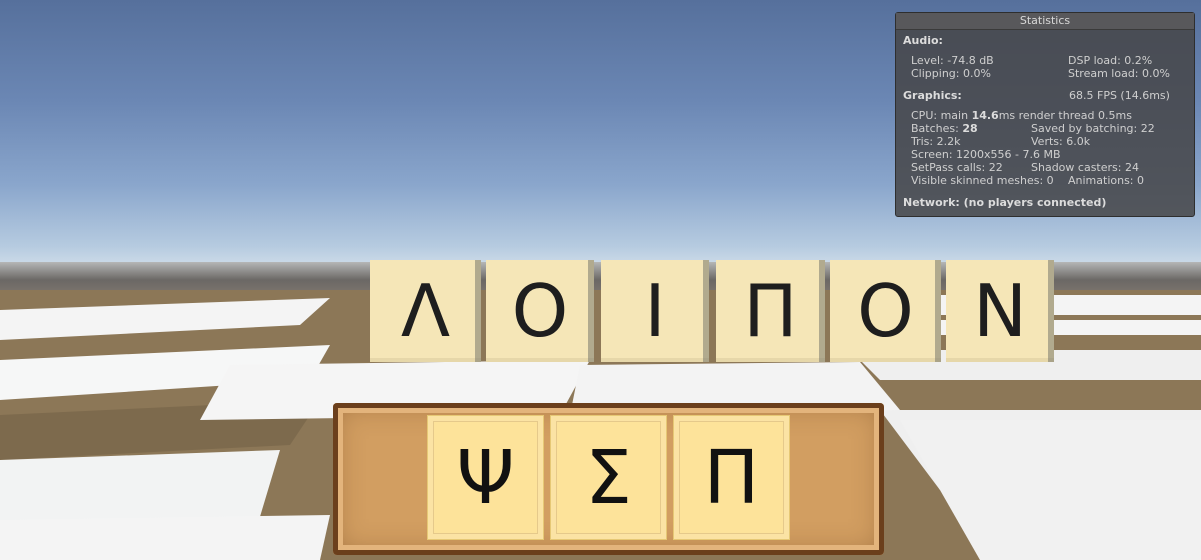  What do you see at coordinates (1110, 60) in the screenshot?
I see `dsp-load: DSP load: 0.2%` at bounding box center [1110, 60].